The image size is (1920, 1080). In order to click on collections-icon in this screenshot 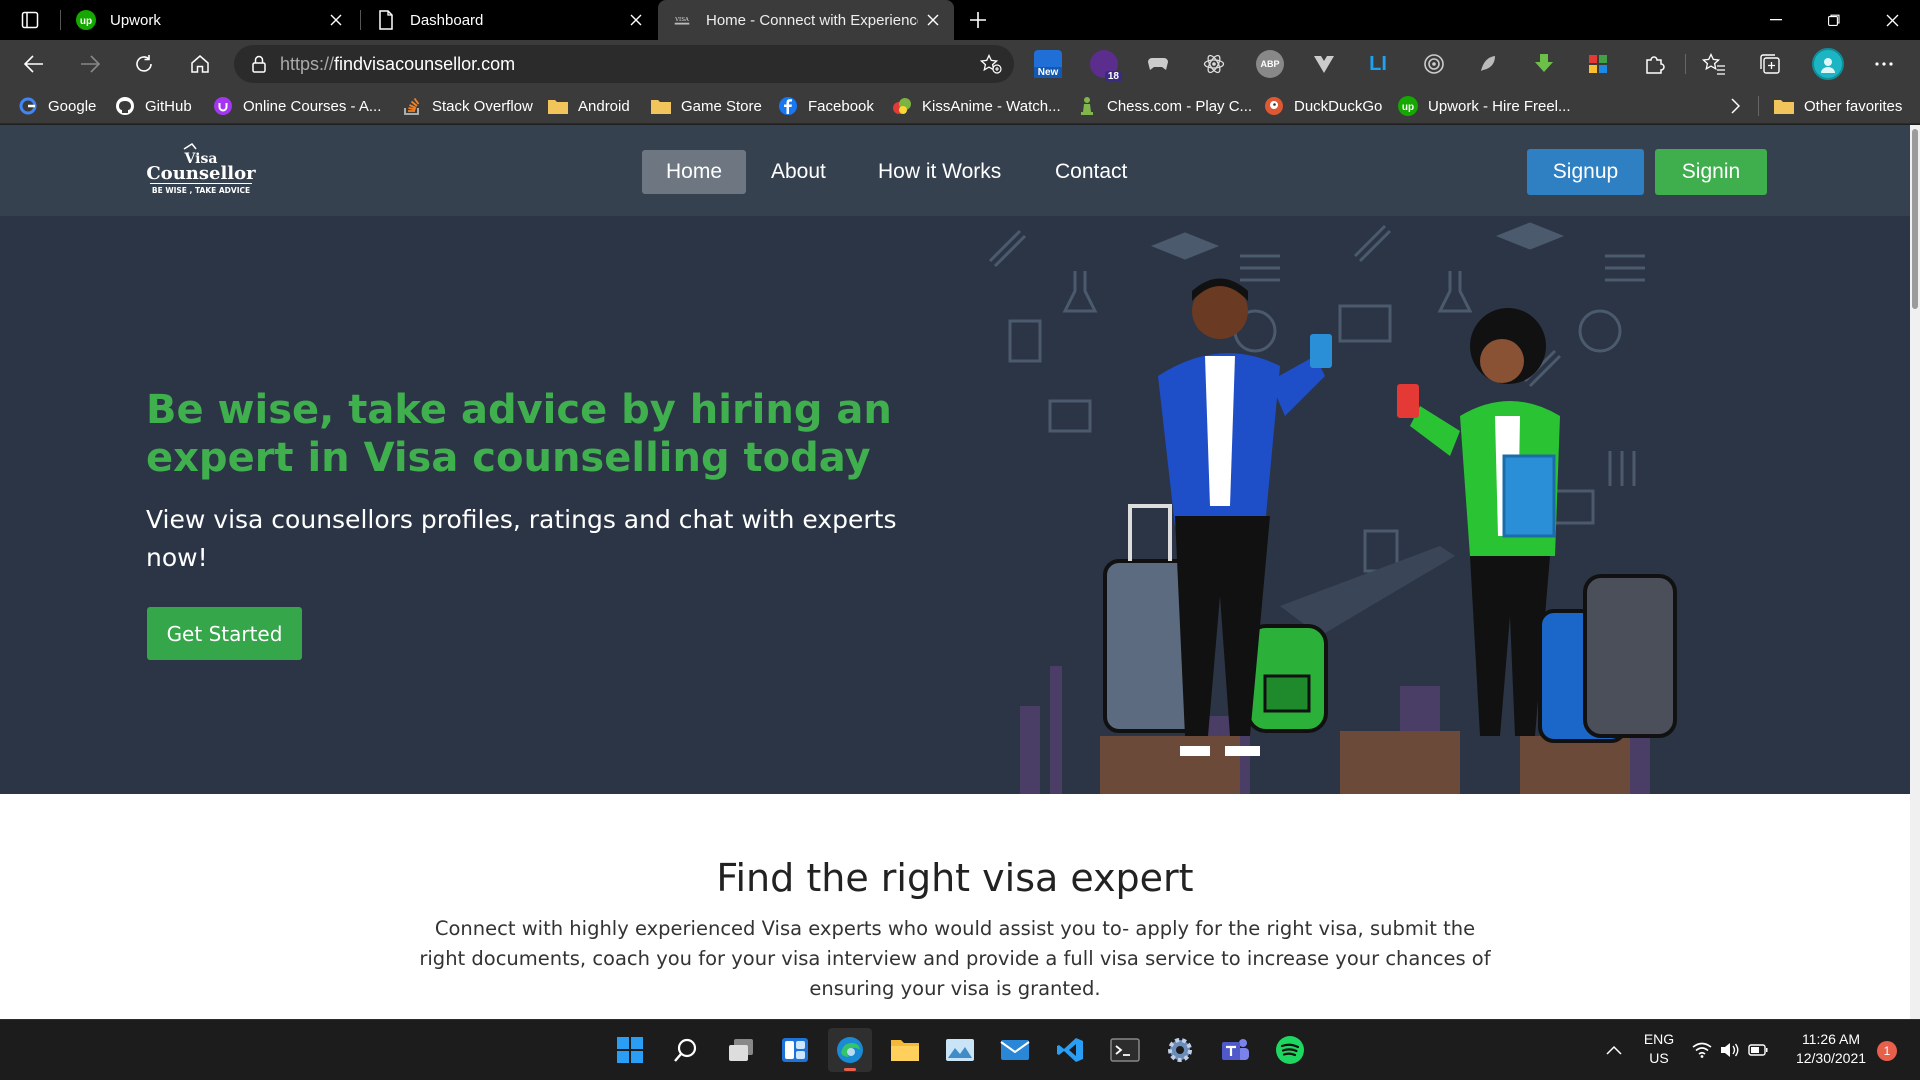, I will do `click(1770, 64)`.